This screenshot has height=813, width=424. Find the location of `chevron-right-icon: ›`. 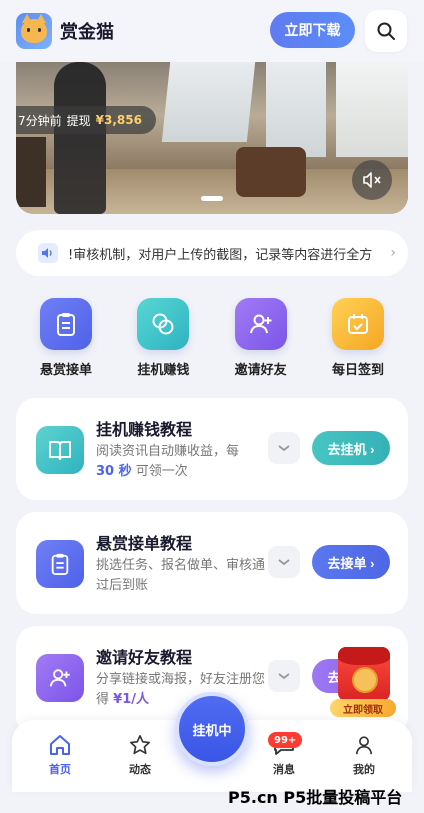

chevron-right-icon: › is located at coordinates (393, 253).